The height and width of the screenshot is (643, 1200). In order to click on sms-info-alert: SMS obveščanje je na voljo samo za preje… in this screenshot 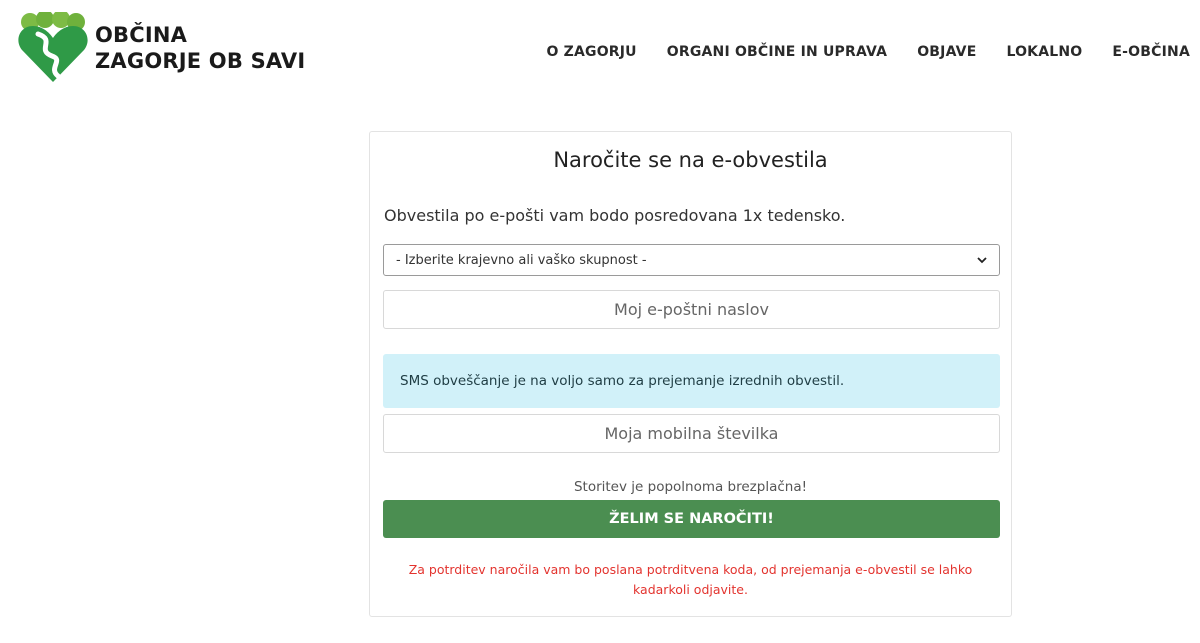, I will do `click(691, 381)`.